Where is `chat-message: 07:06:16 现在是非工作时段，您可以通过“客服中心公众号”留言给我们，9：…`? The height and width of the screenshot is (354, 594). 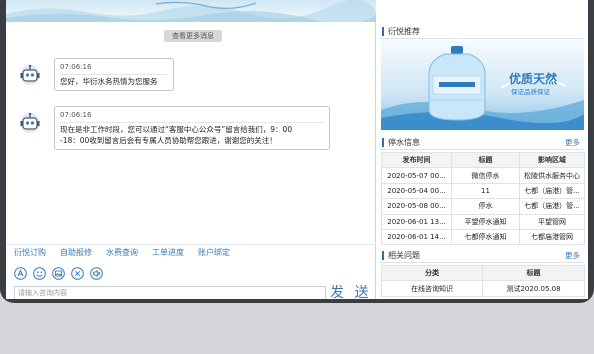 chat-message: 07:06:16 现在是非工作时段，您可以通过“客服中心公众号”留言给我们，9：… is located at coordinates (188, 128).